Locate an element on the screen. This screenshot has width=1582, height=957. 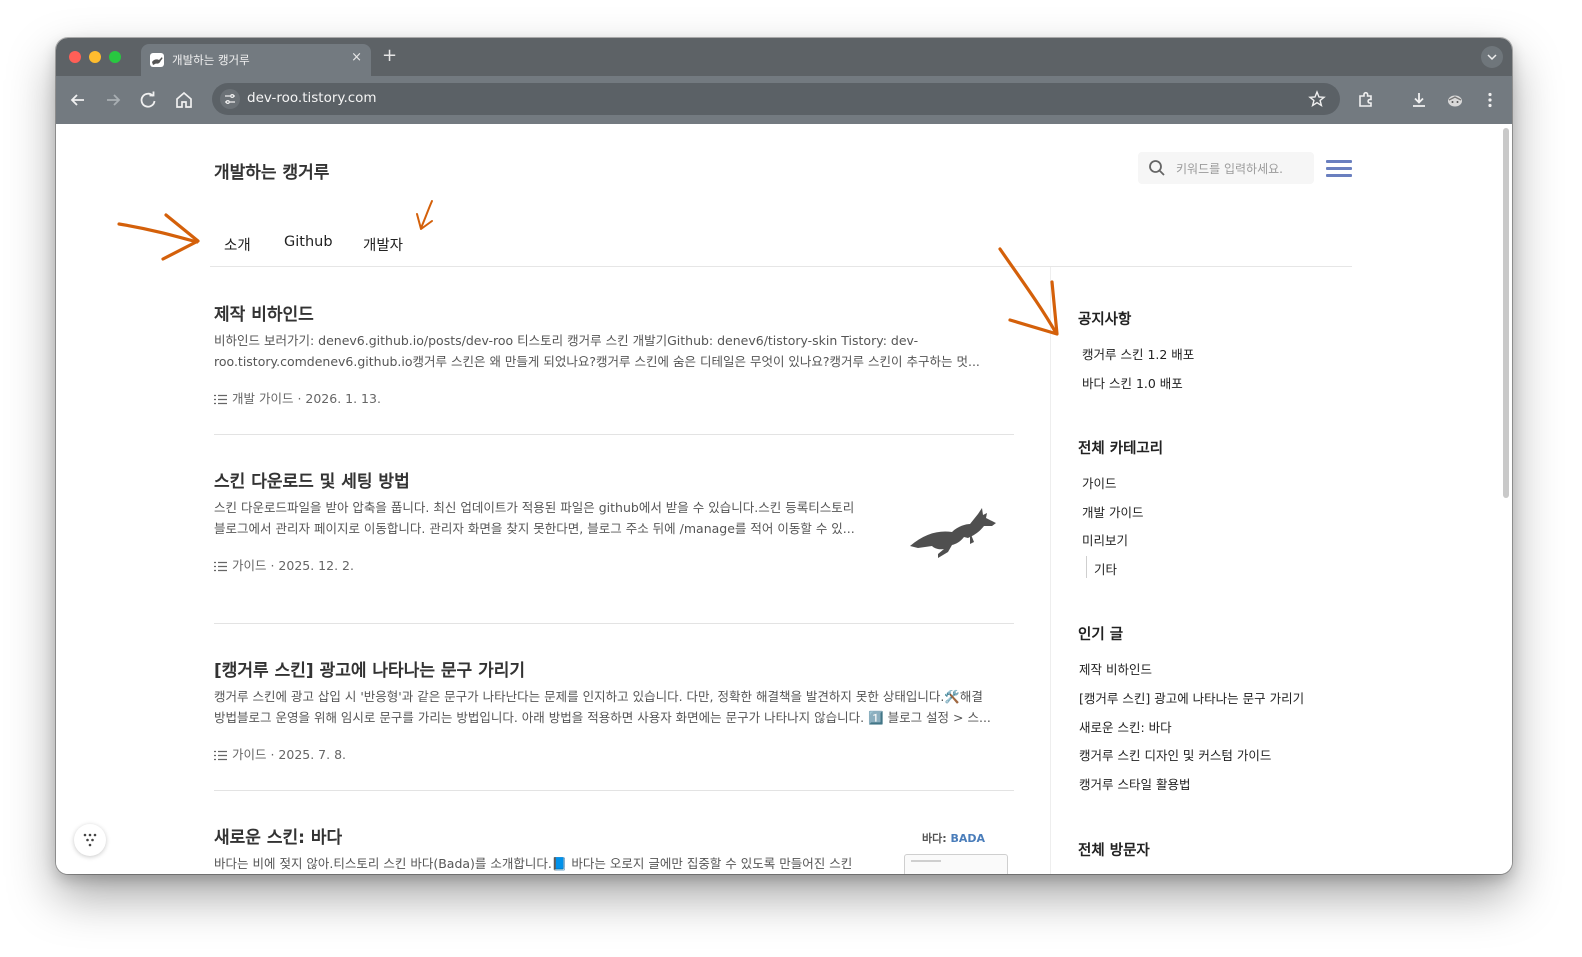
sidebar-subcategory-item: 기타 is located at coordinates (1105, 568).